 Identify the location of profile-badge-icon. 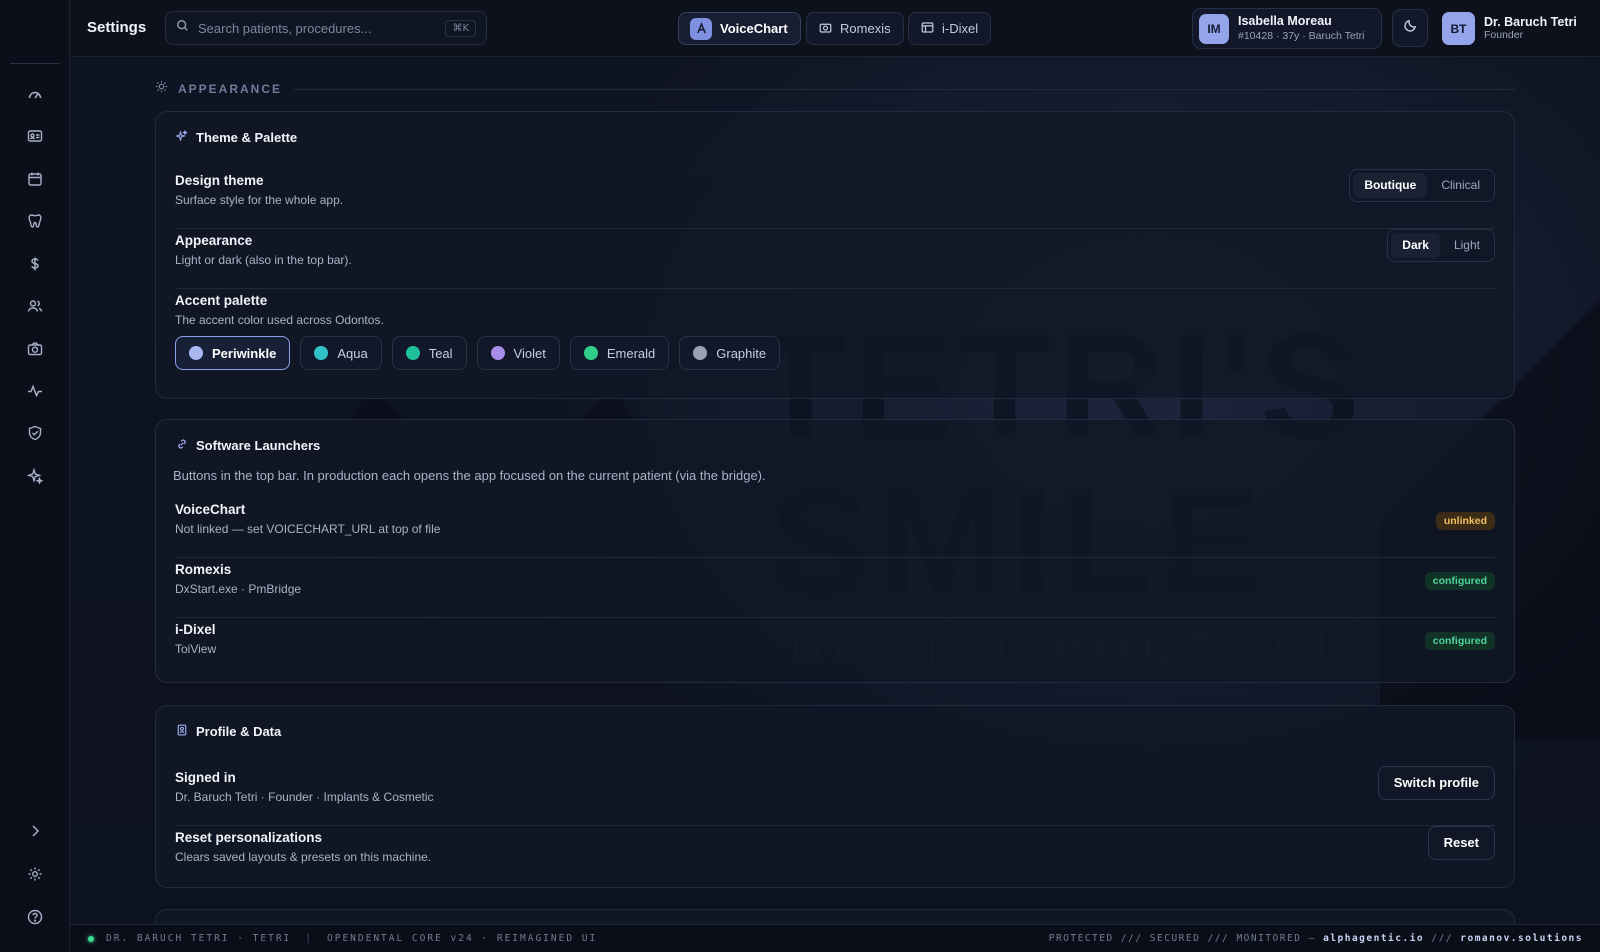
(182, 731).